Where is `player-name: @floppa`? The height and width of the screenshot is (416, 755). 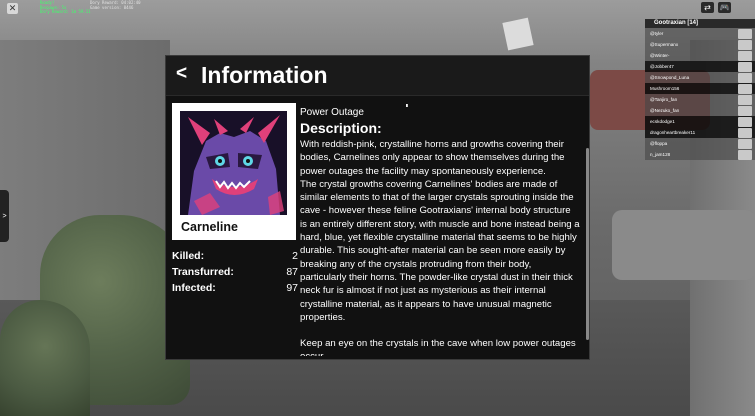
player-name: @floppa is located at coordinates (659, 144).